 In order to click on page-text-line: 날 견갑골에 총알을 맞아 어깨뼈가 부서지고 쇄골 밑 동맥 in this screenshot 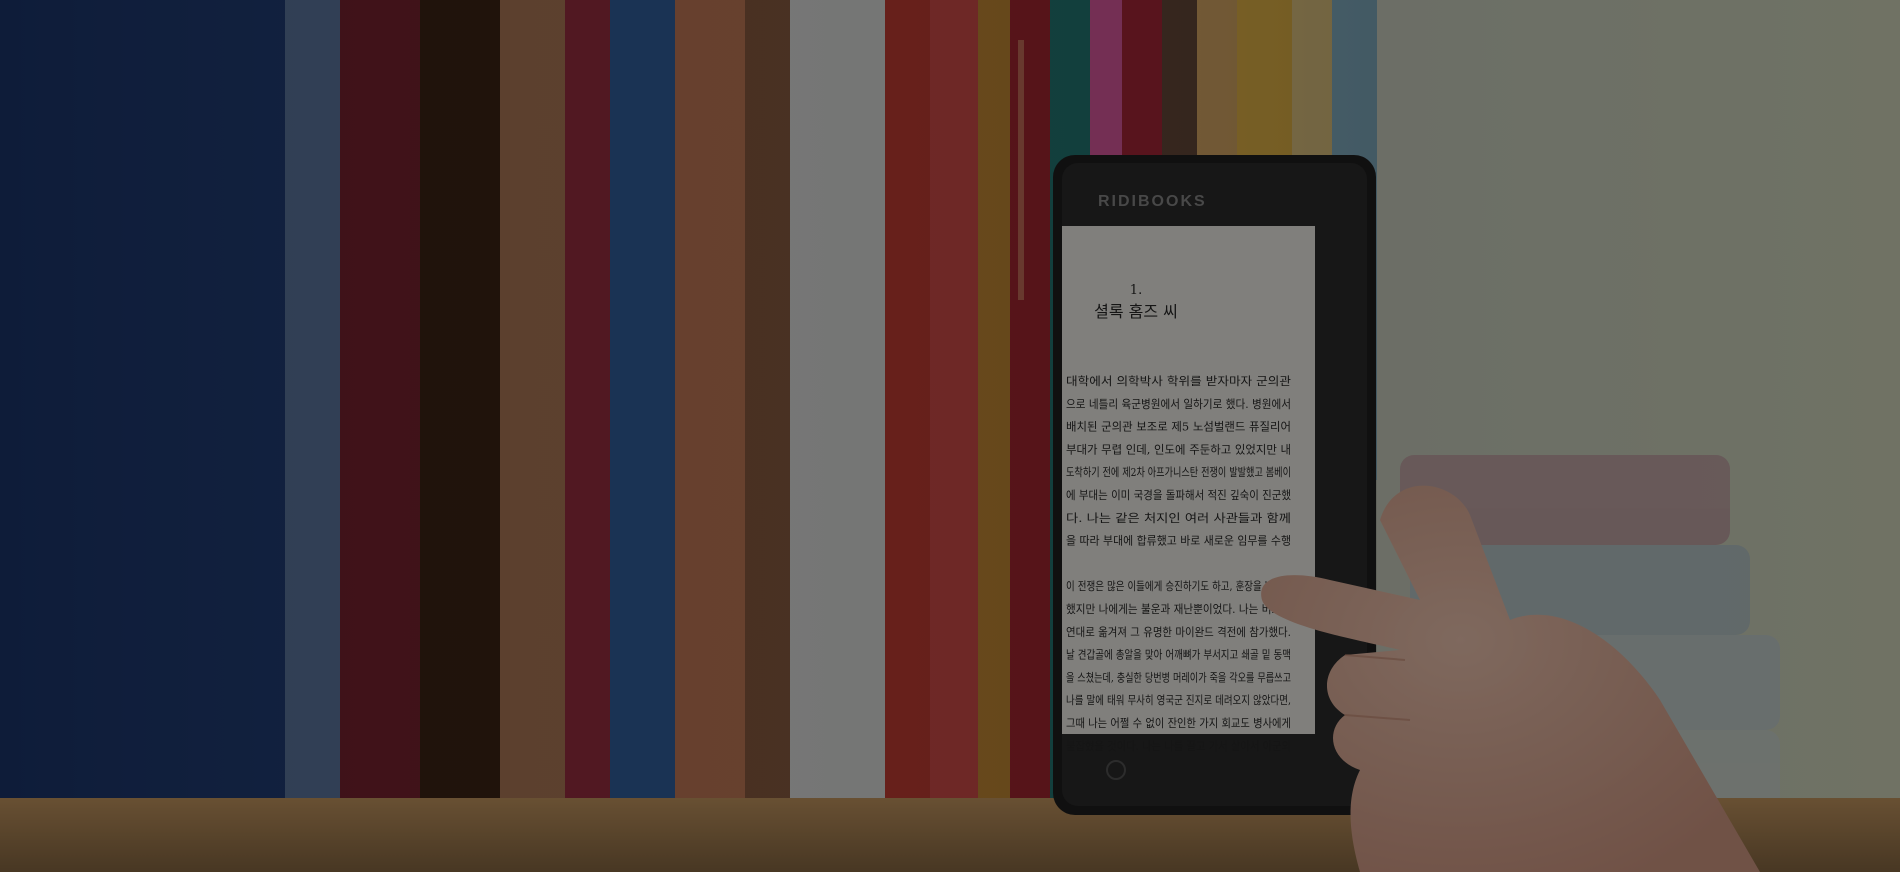, I will do `click(1178, 655)`.